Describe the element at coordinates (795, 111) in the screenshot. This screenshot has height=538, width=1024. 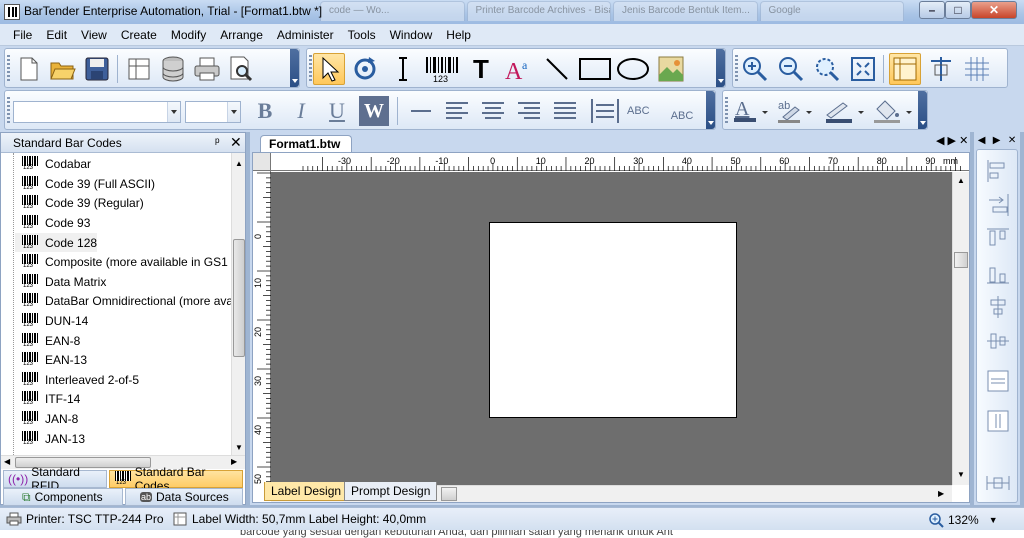
I see `highlight-color-icon: ab` at that location.